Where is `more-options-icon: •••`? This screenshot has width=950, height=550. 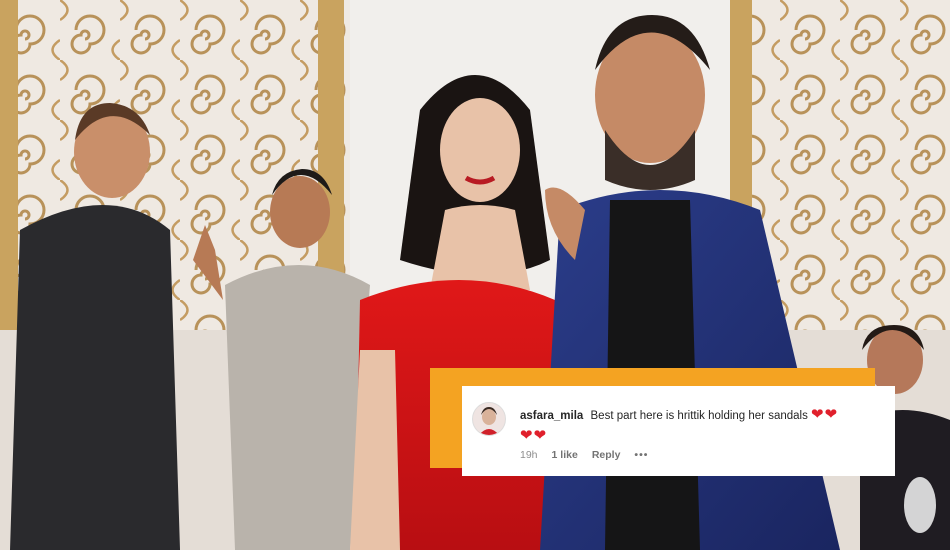 more-options-icon: ••• is located at coordinates (641, 455).